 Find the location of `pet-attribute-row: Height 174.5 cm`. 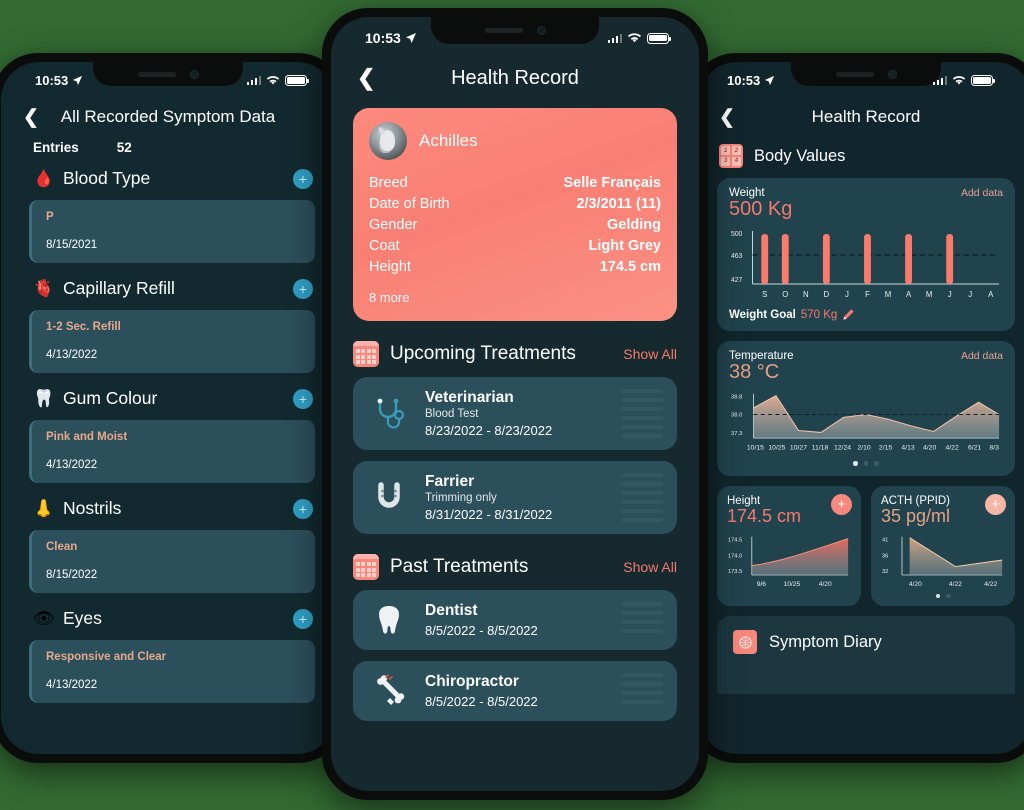

pet-attribute-row: Height 174.5 cm is located at coordinates (515, 266).